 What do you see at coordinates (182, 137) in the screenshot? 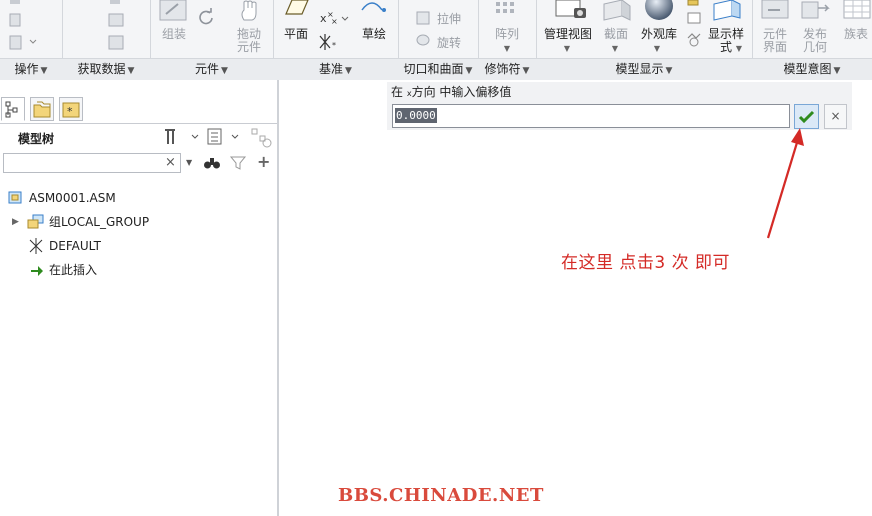
I see `tree-tools-icon` at bounding box center [182, 137].